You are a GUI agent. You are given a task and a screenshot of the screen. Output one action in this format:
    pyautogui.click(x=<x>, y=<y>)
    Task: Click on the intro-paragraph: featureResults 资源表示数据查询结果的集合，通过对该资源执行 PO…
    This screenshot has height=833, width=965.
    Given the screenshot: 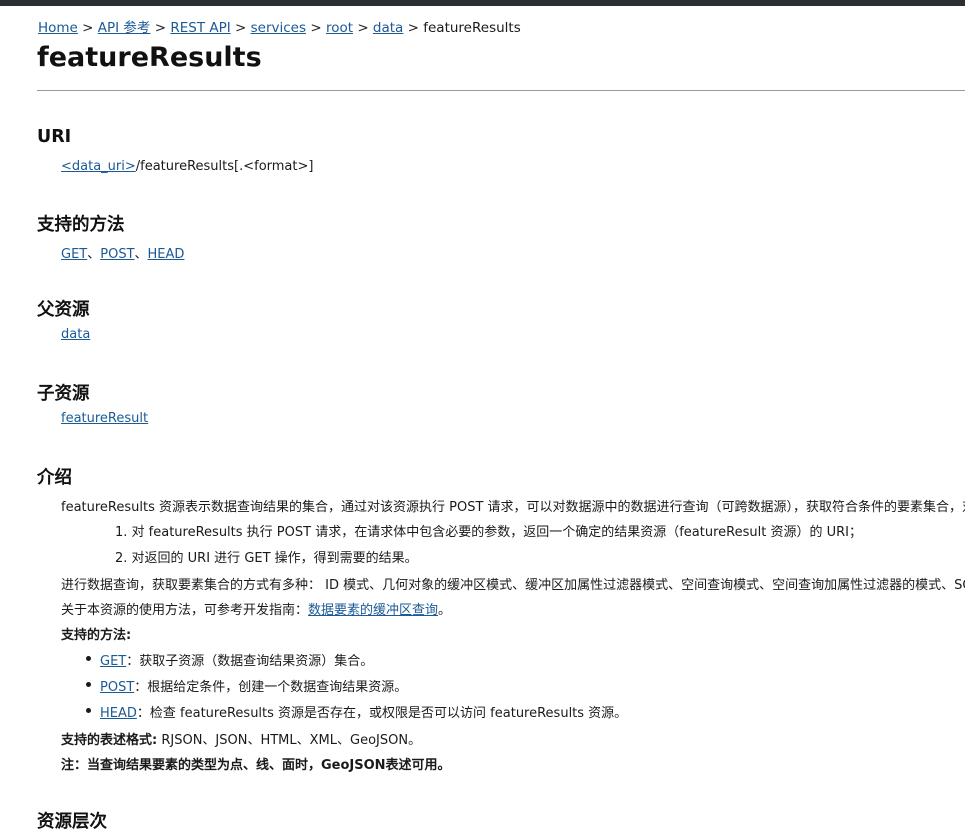 What is the action you would take?
    pyautogui.click(x=513, y=507)
    